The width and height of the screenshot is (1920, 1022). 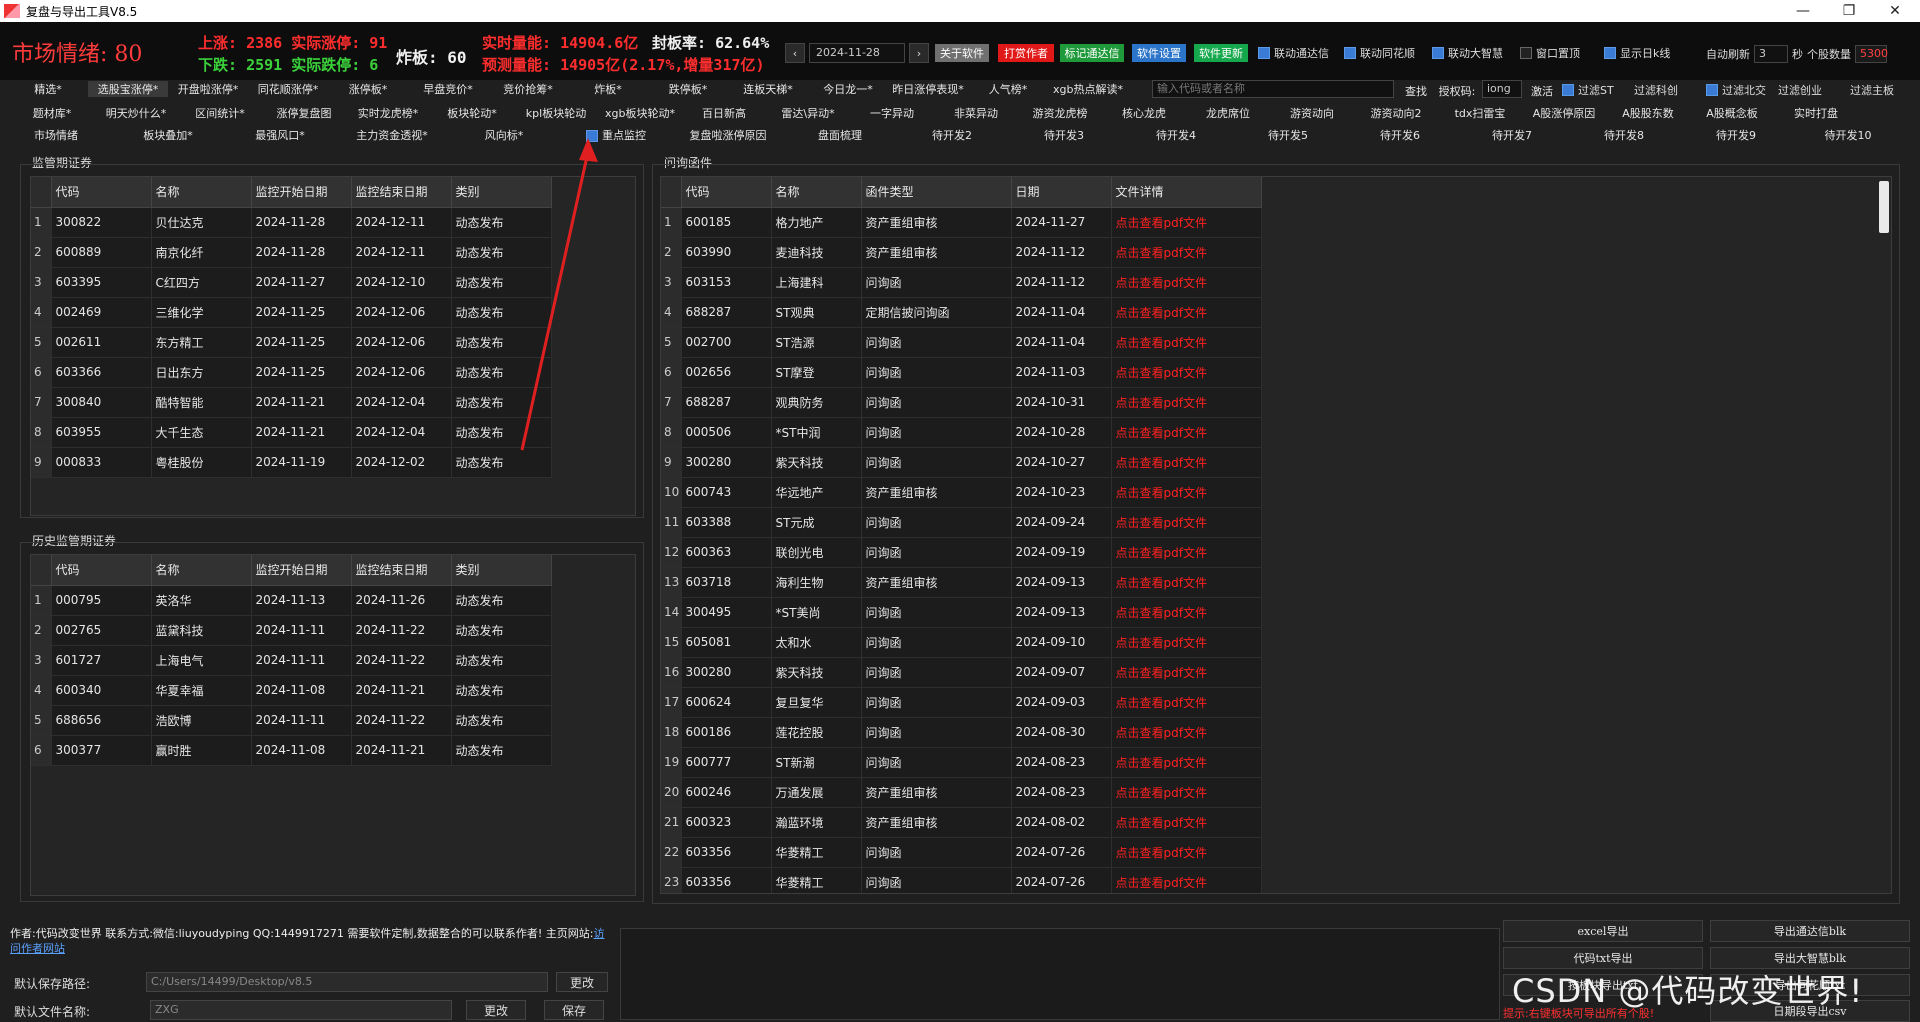 What do you see at coordinates (1848, 135) in the screenshot?
I see `menu_row3-item-16: 待开发10` at bounding box center [1848, 135].